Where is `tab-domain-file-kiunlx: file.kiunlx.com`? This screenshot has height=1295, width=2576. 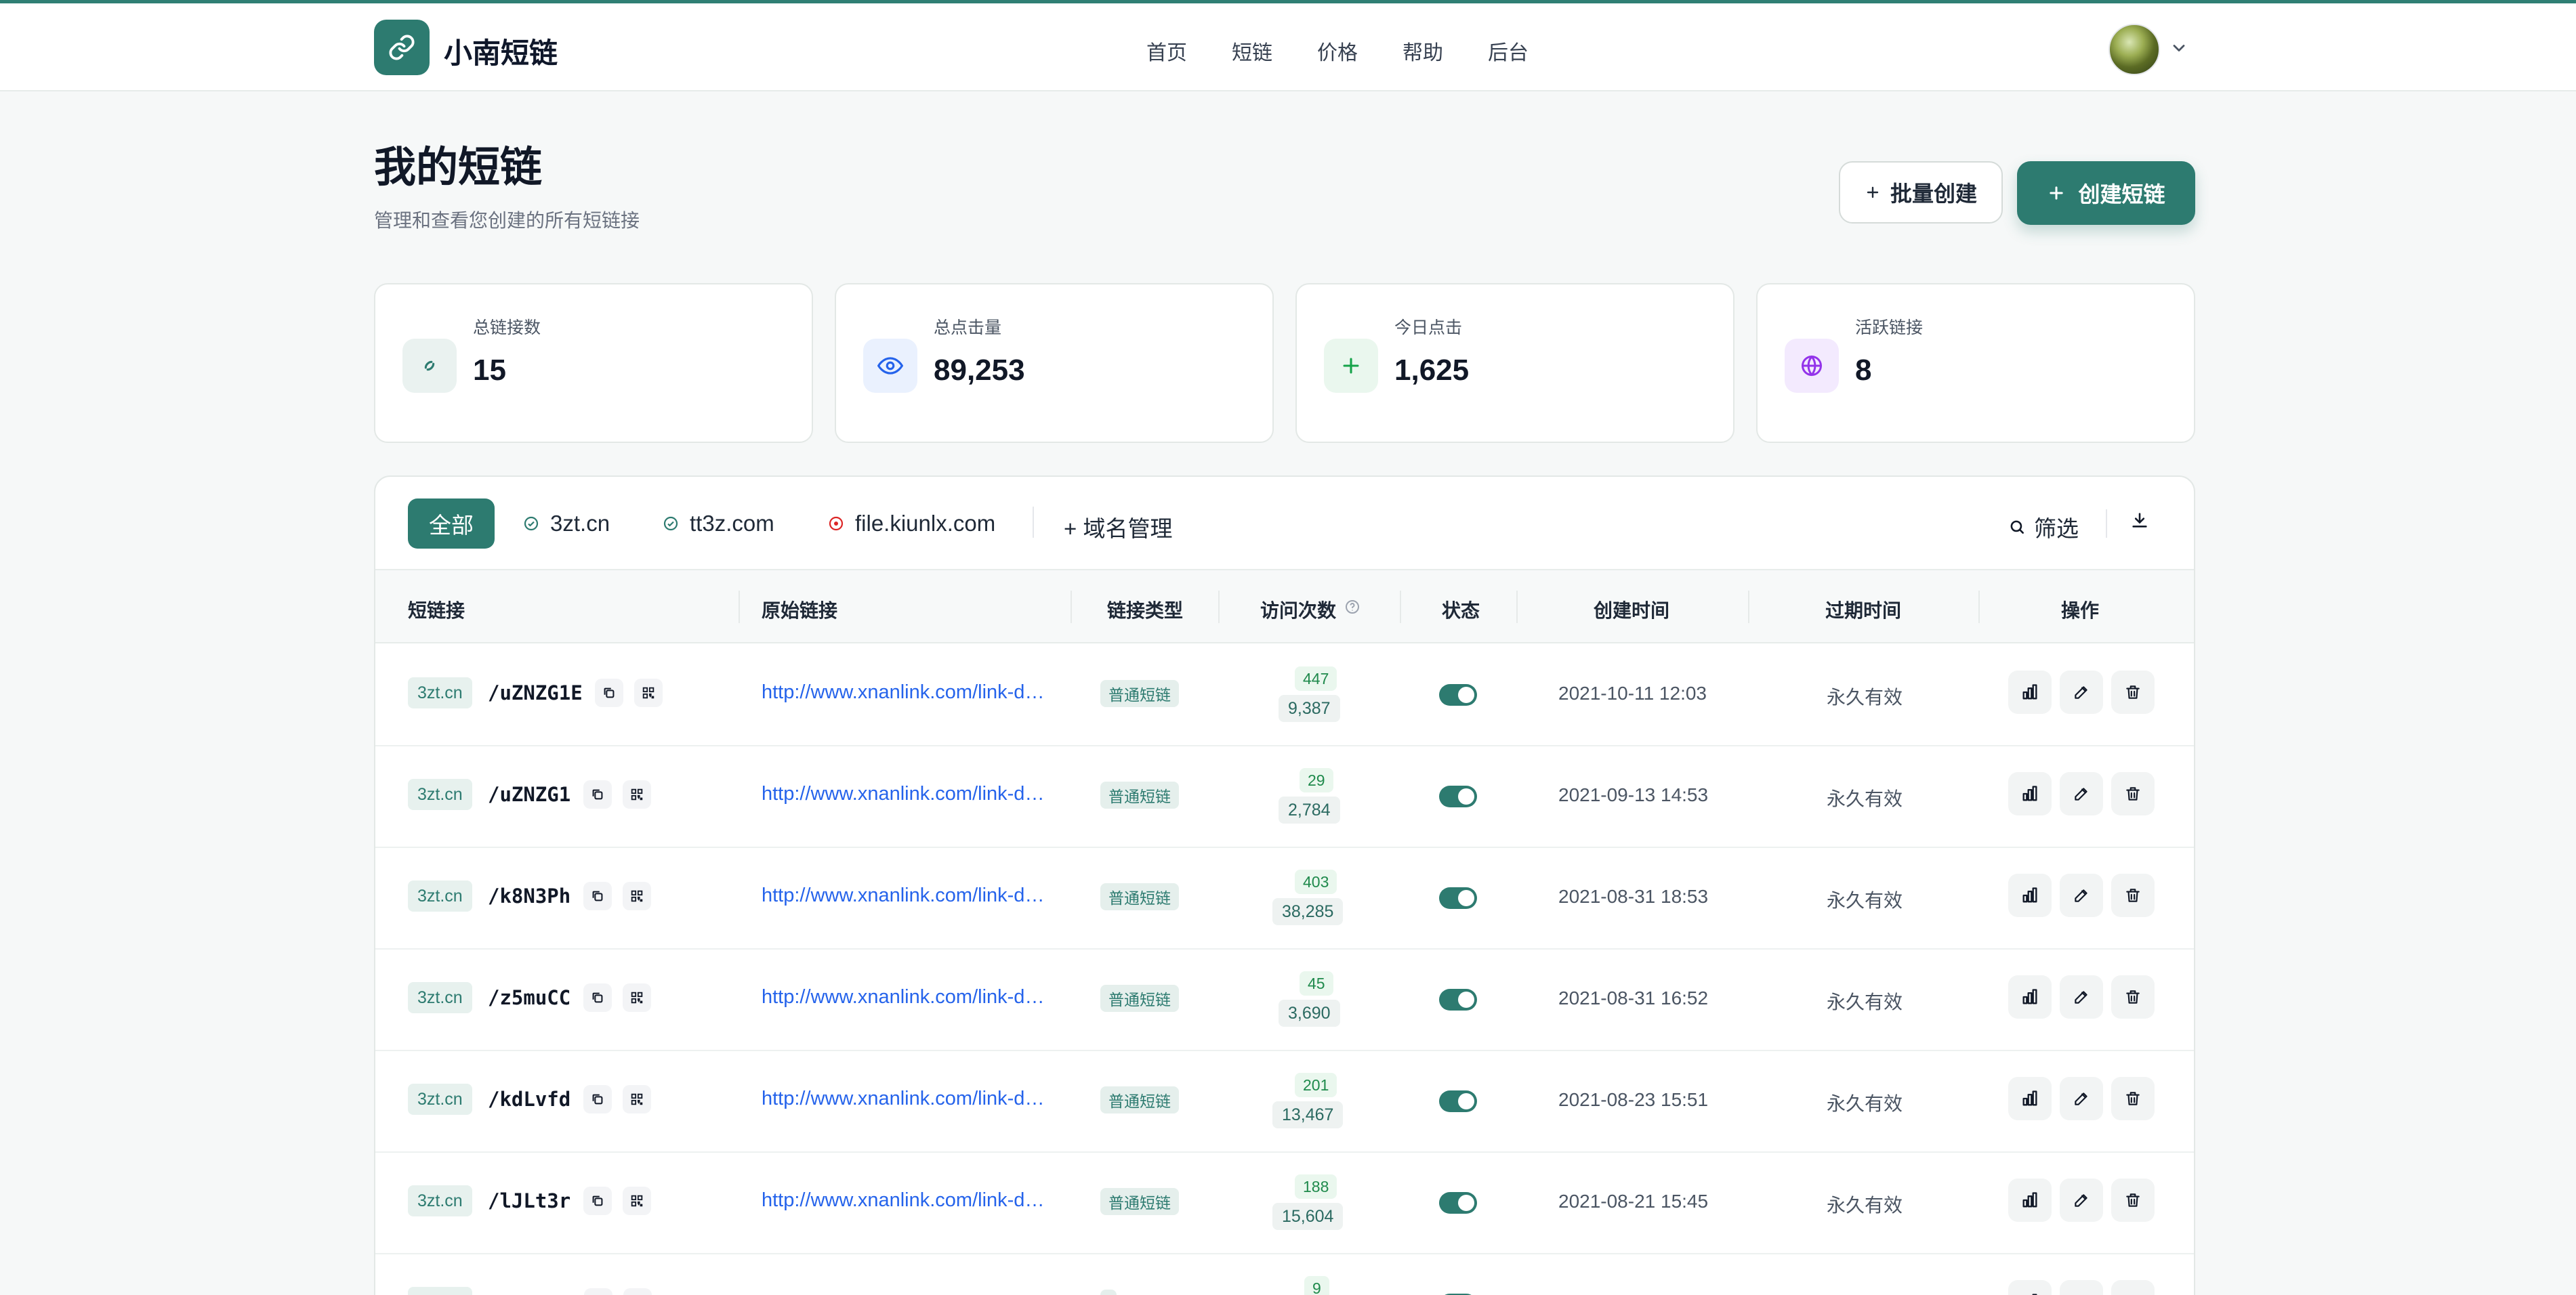 tab-domain-file-kiunlx: file.kiunlx.com is located at coordinates (911, 523).